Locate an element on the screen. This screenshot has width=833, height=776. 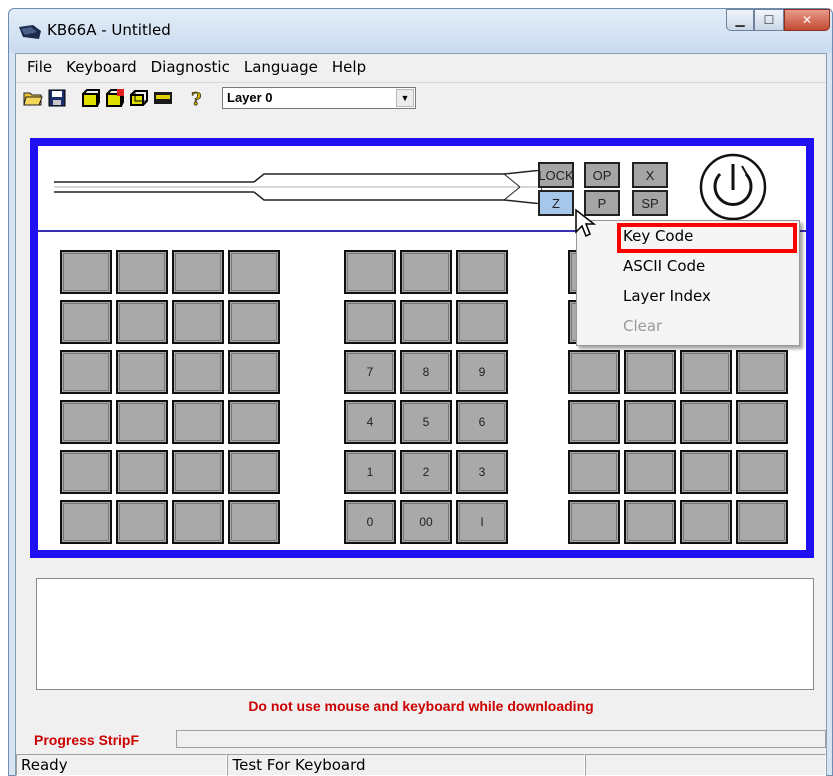
key-right-r5c3 is located at coordinates (706, 472).